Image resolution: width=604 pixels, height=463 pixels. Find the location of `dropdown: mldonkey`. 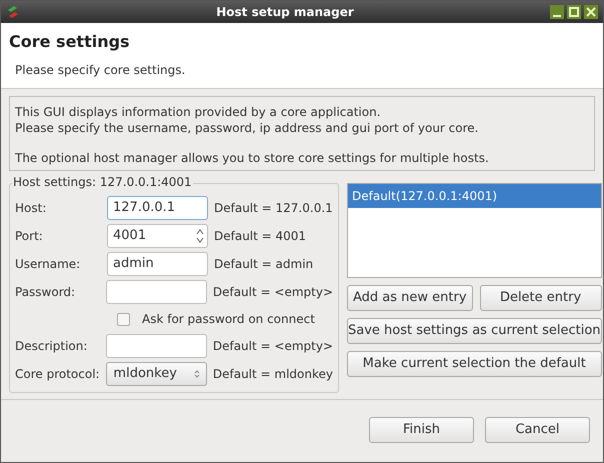

dropdown: mldonkey is located at coordinates (156, 374).